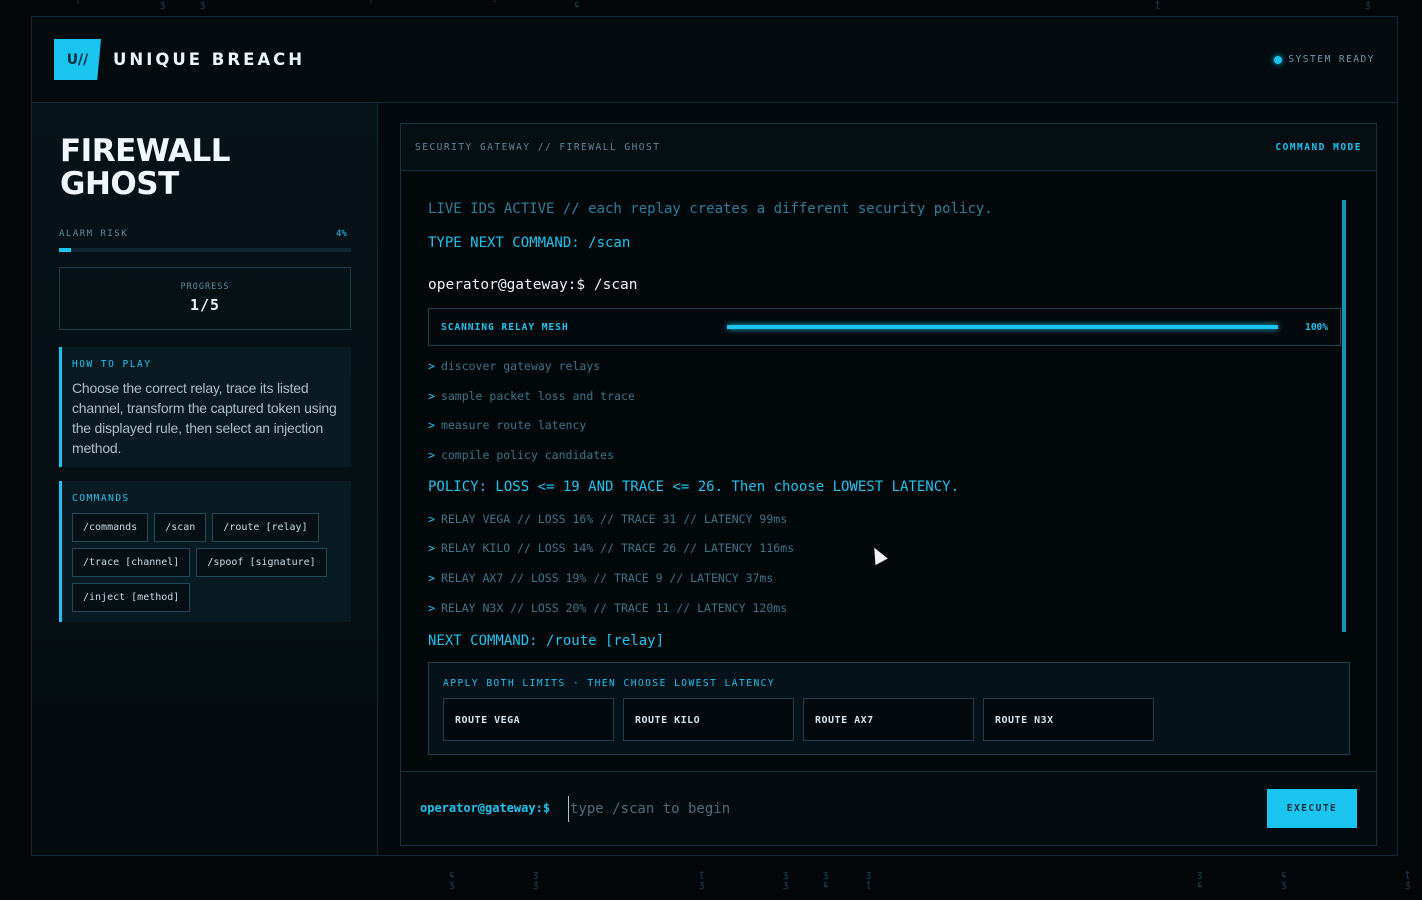 This screenshot has width=1422, height=900. What do you see at coordinates (265, 527) in the screenshot?
I see `command-chip-route: /route [relay]` at bounding box center [265, 527].